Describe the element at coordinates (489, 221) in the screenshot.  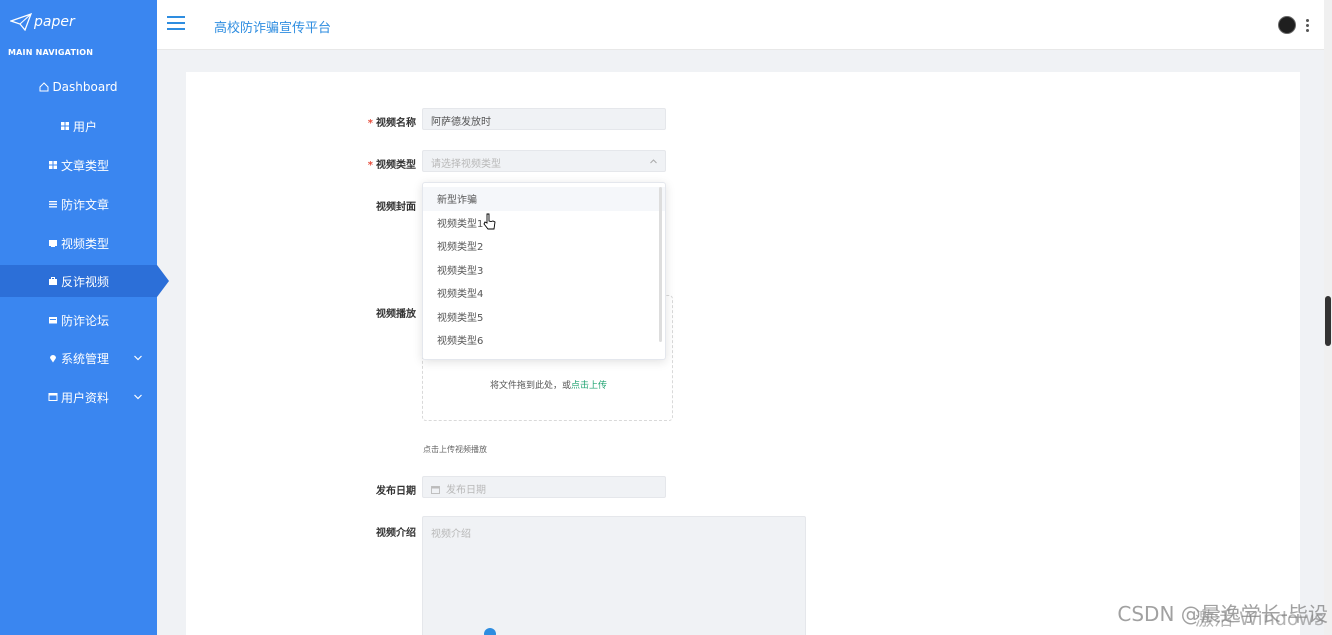
I see `mouse-pointer-icon` at that location.